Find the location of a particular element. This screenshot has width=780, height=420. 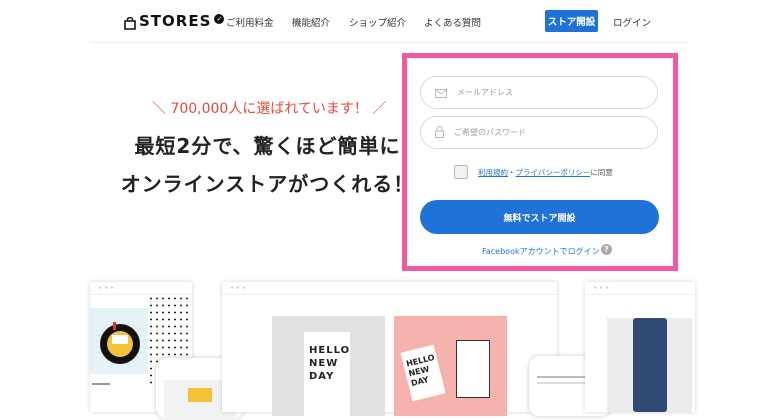

product-card-gray: HELLO NEW DAY is located at coordinates (328, 366).